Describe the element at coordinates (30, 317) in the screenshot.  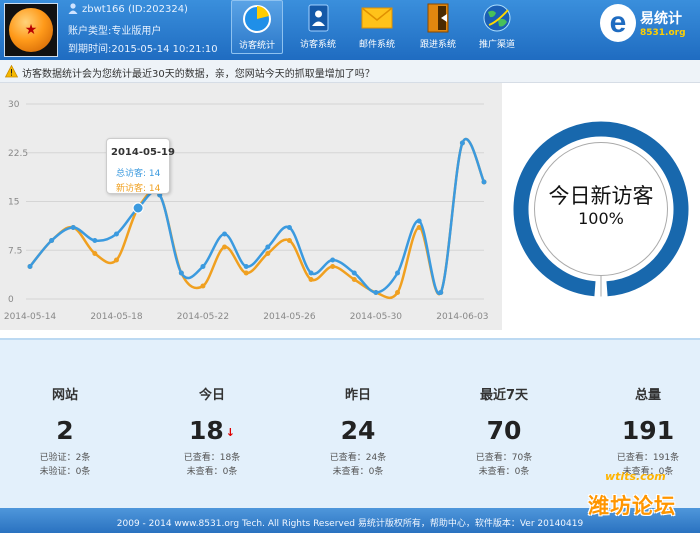
I see `x-tick-label: 2014-05-14` at that location.